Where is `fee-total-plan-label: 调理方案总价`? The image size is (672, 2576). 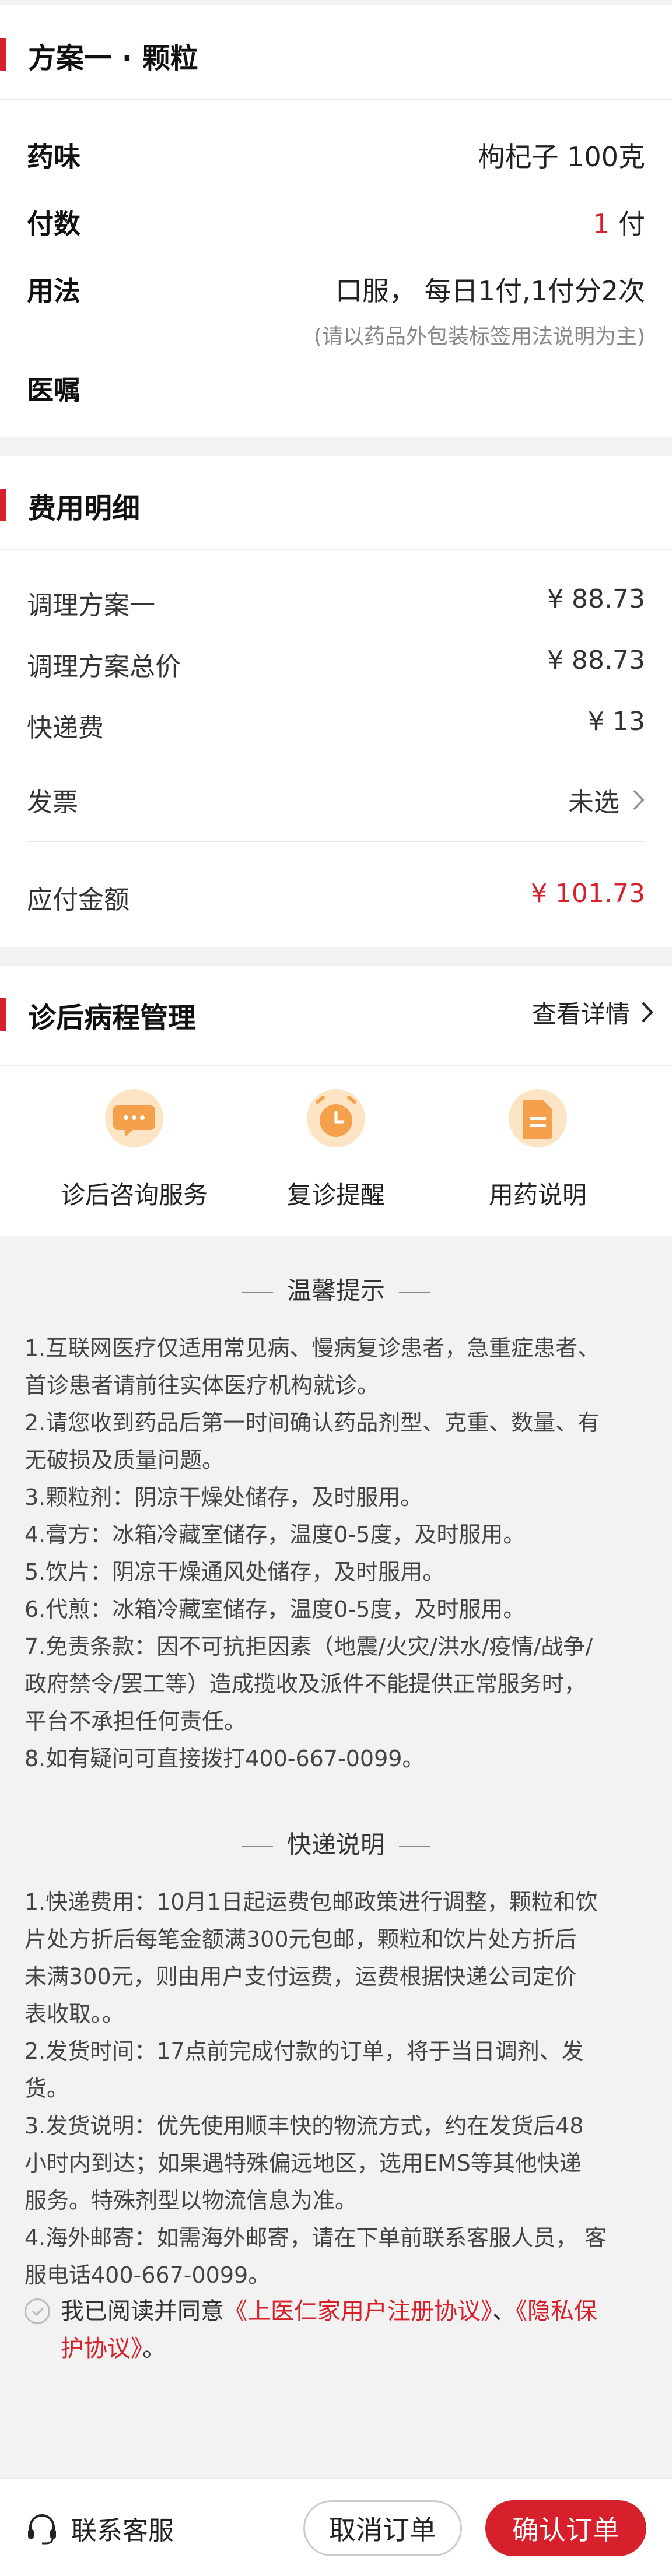
fee-total-plan-label: 调理方案总价 is located at coordinates (104, 667).